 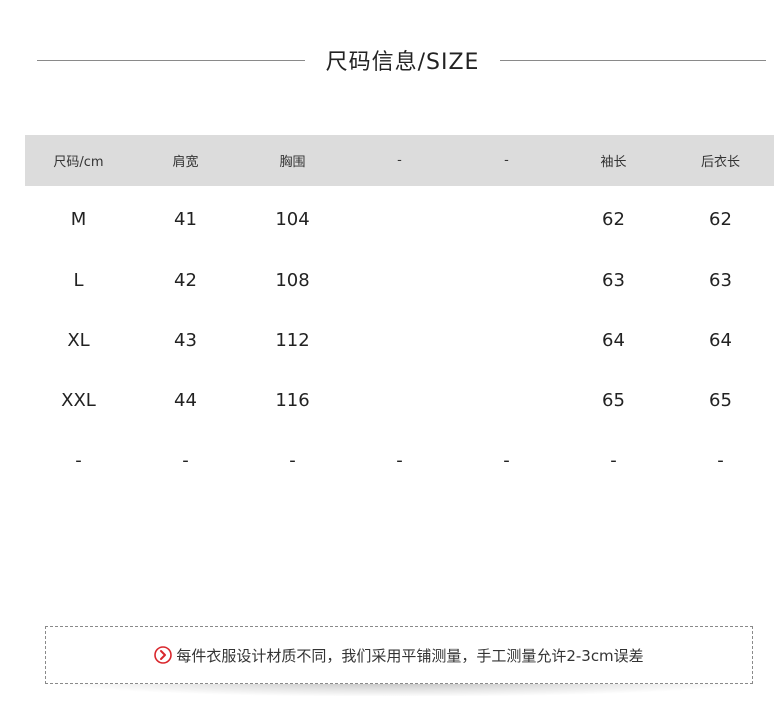 I want to click on table-header: 尺码/cm 肩宽 胸围 - - 袖长 后衣长, so click(x=399, y=160).